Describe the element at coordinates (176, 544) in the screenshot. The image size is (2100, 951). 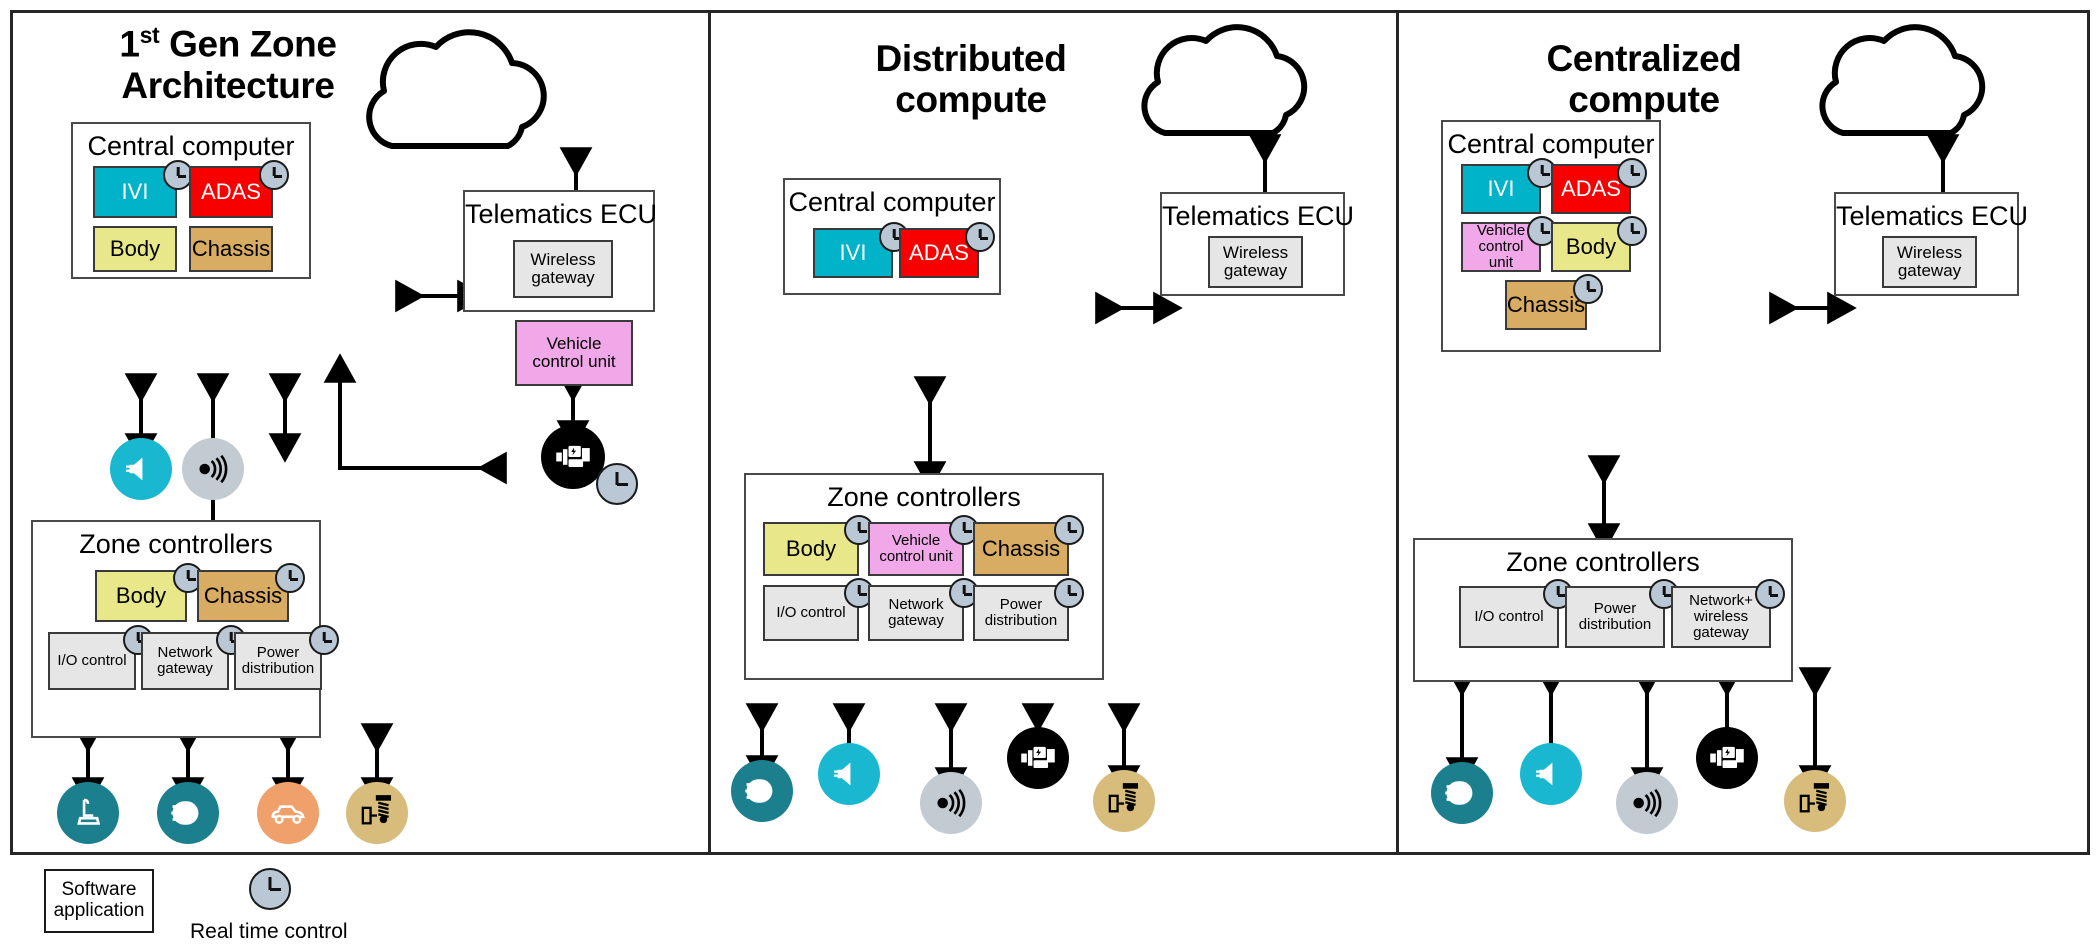
I see `zone-controllers-label-1: Zone controllers` at that location.